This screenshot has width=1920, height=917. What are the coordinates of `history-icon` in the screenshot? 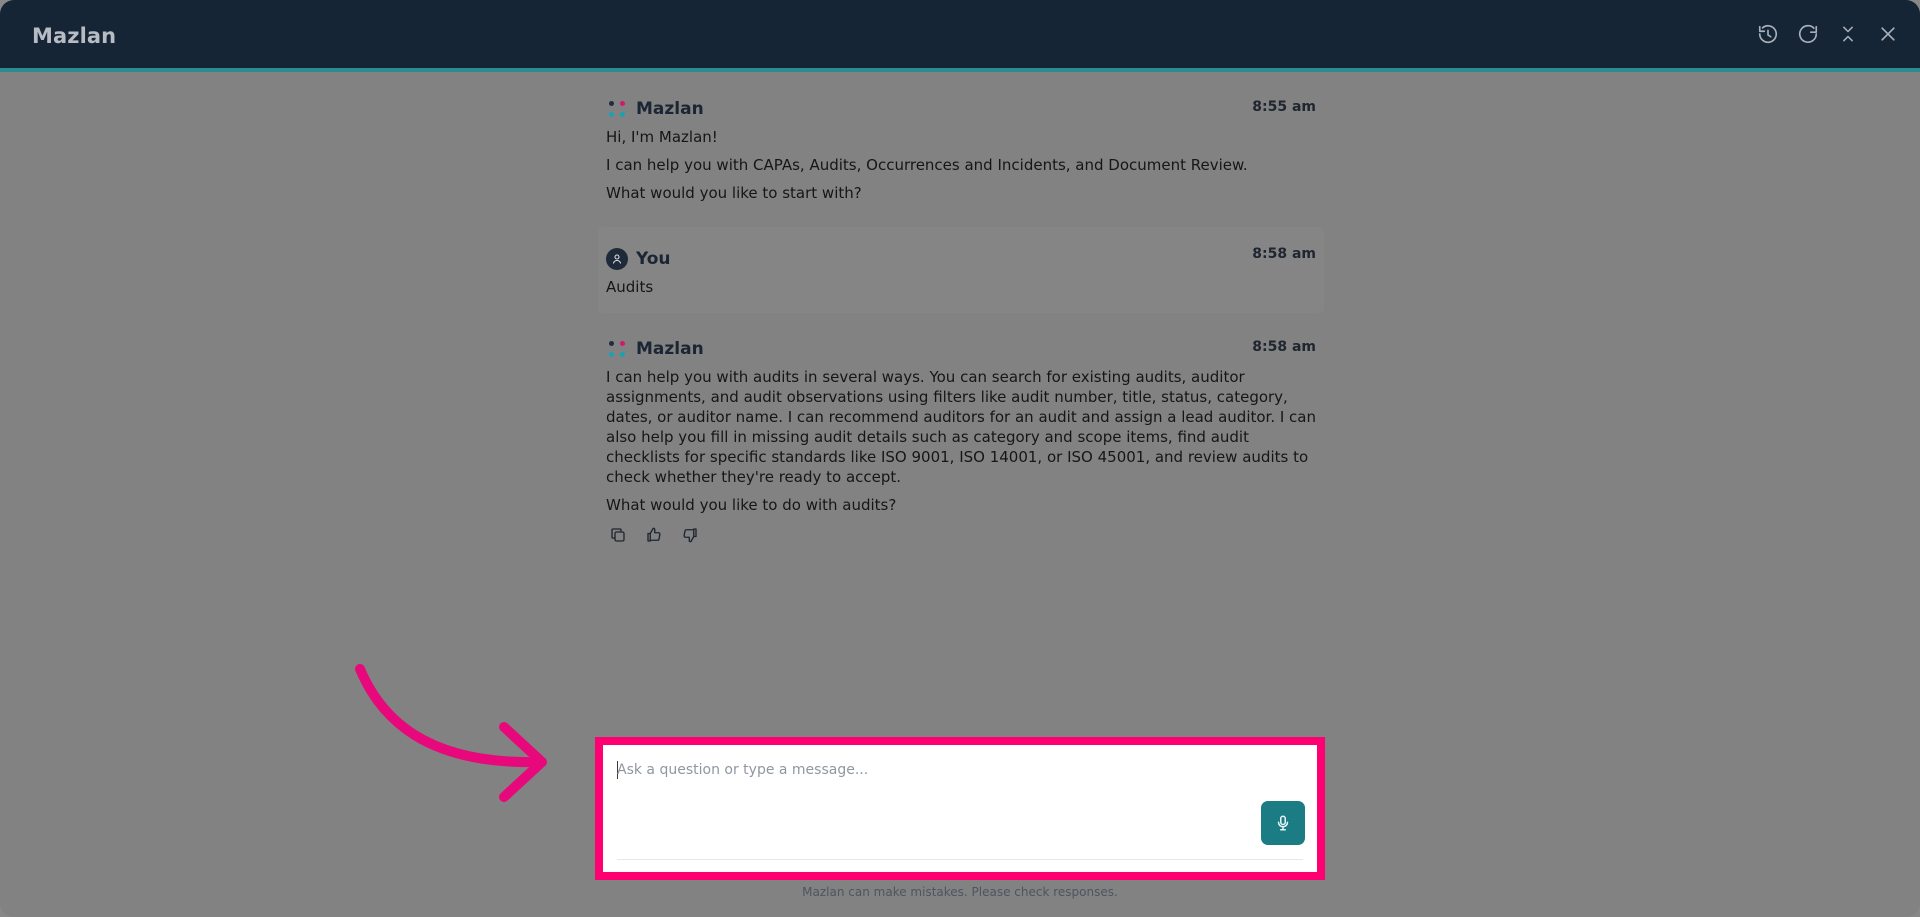 It's located at (1768, 34).